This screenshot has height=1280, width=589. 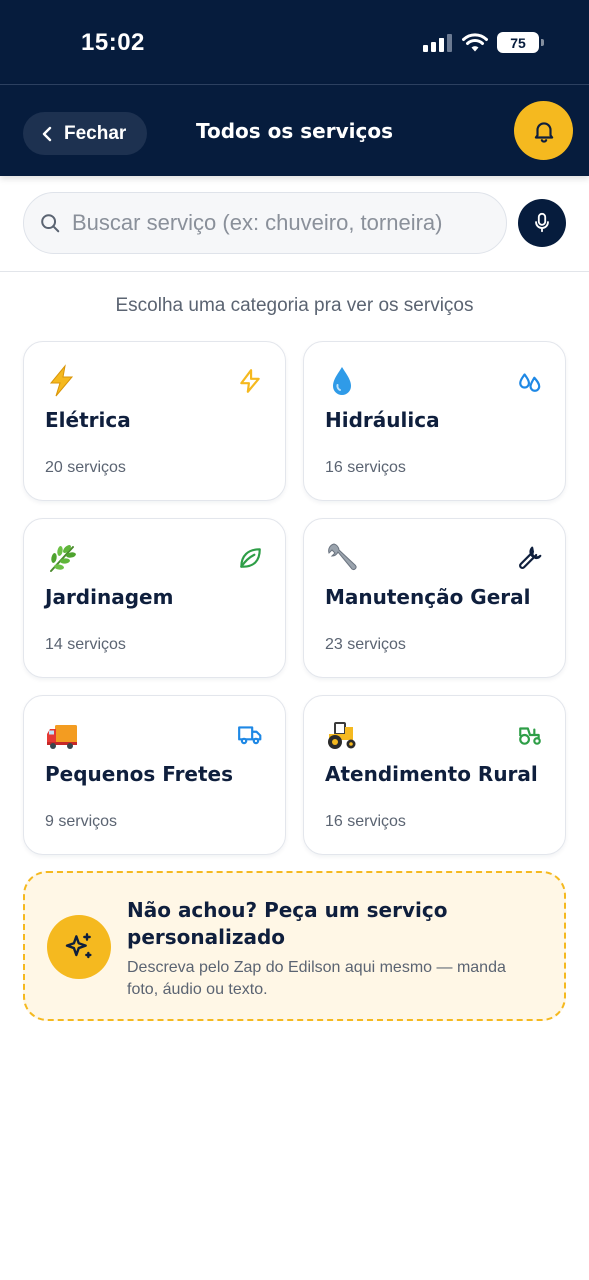 I want to click on sparkles-icon-badge, so click(x=79, y=947).